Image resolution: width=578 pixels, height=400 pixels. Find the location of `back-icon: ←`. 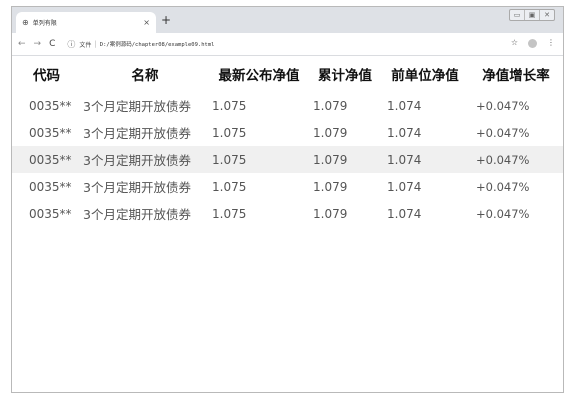

back-icon: ← is located at coordinates (22, 44).